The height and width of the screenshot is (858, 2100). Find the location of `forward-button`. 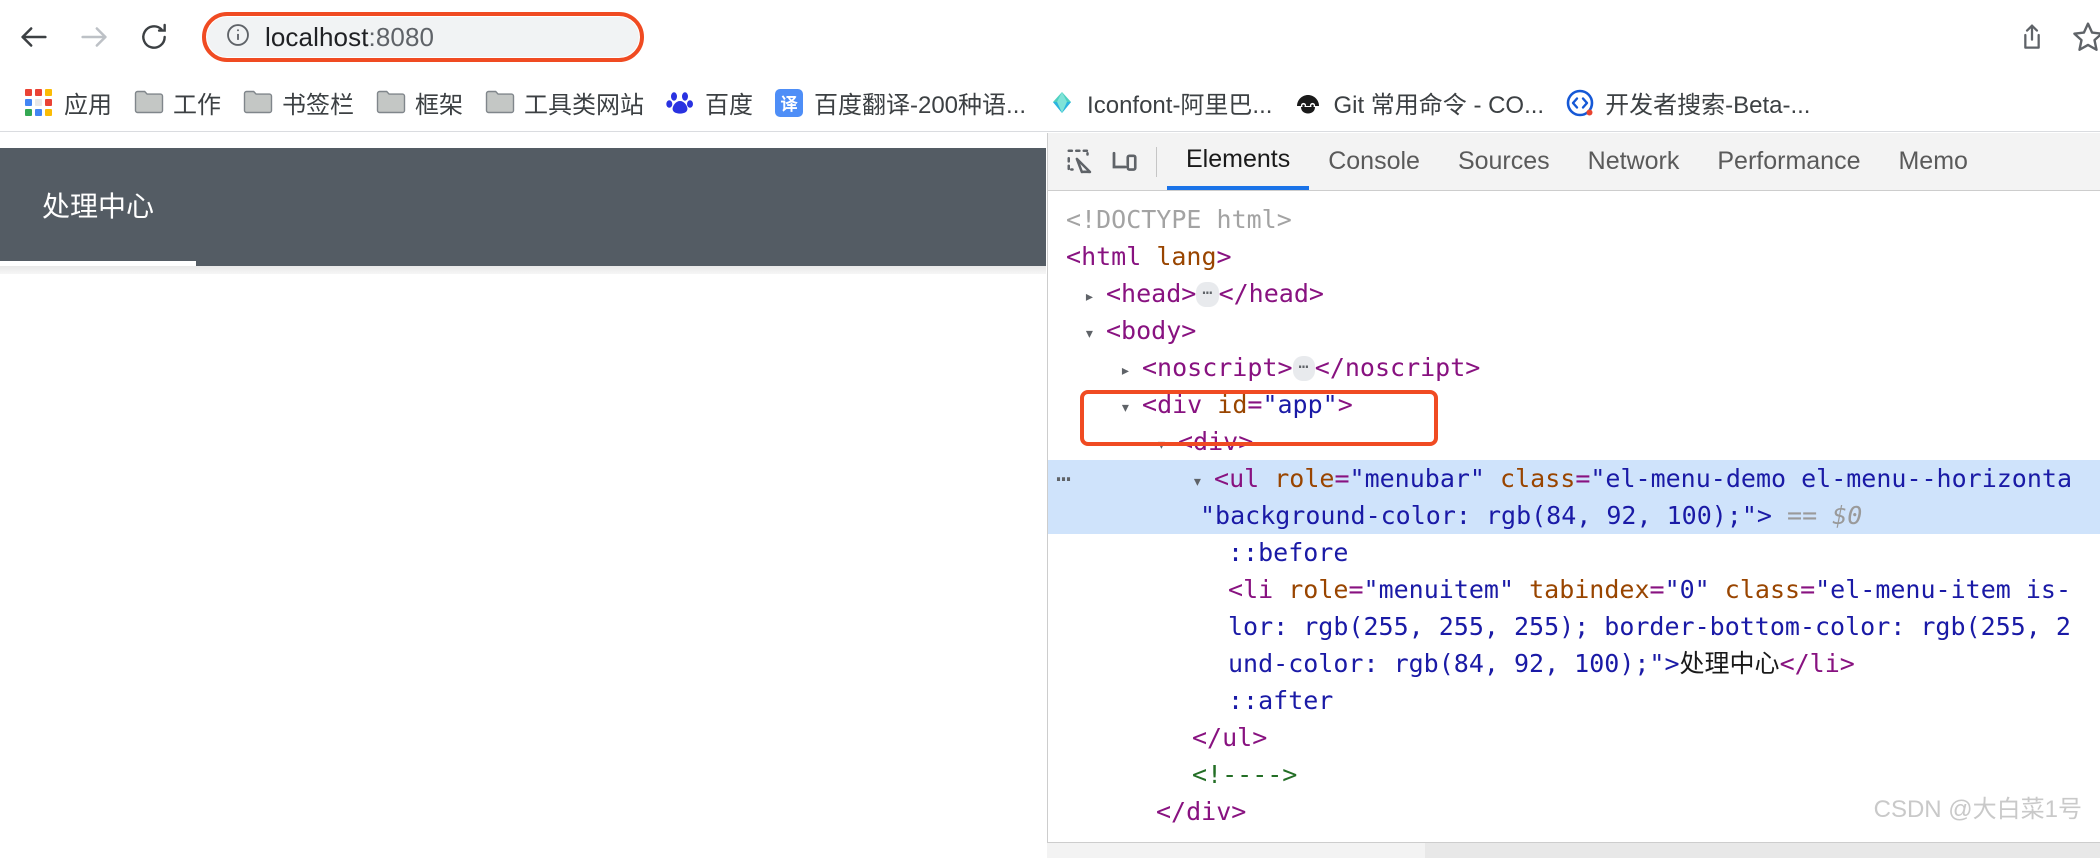

forward-button is located at coordinates (94, 37).